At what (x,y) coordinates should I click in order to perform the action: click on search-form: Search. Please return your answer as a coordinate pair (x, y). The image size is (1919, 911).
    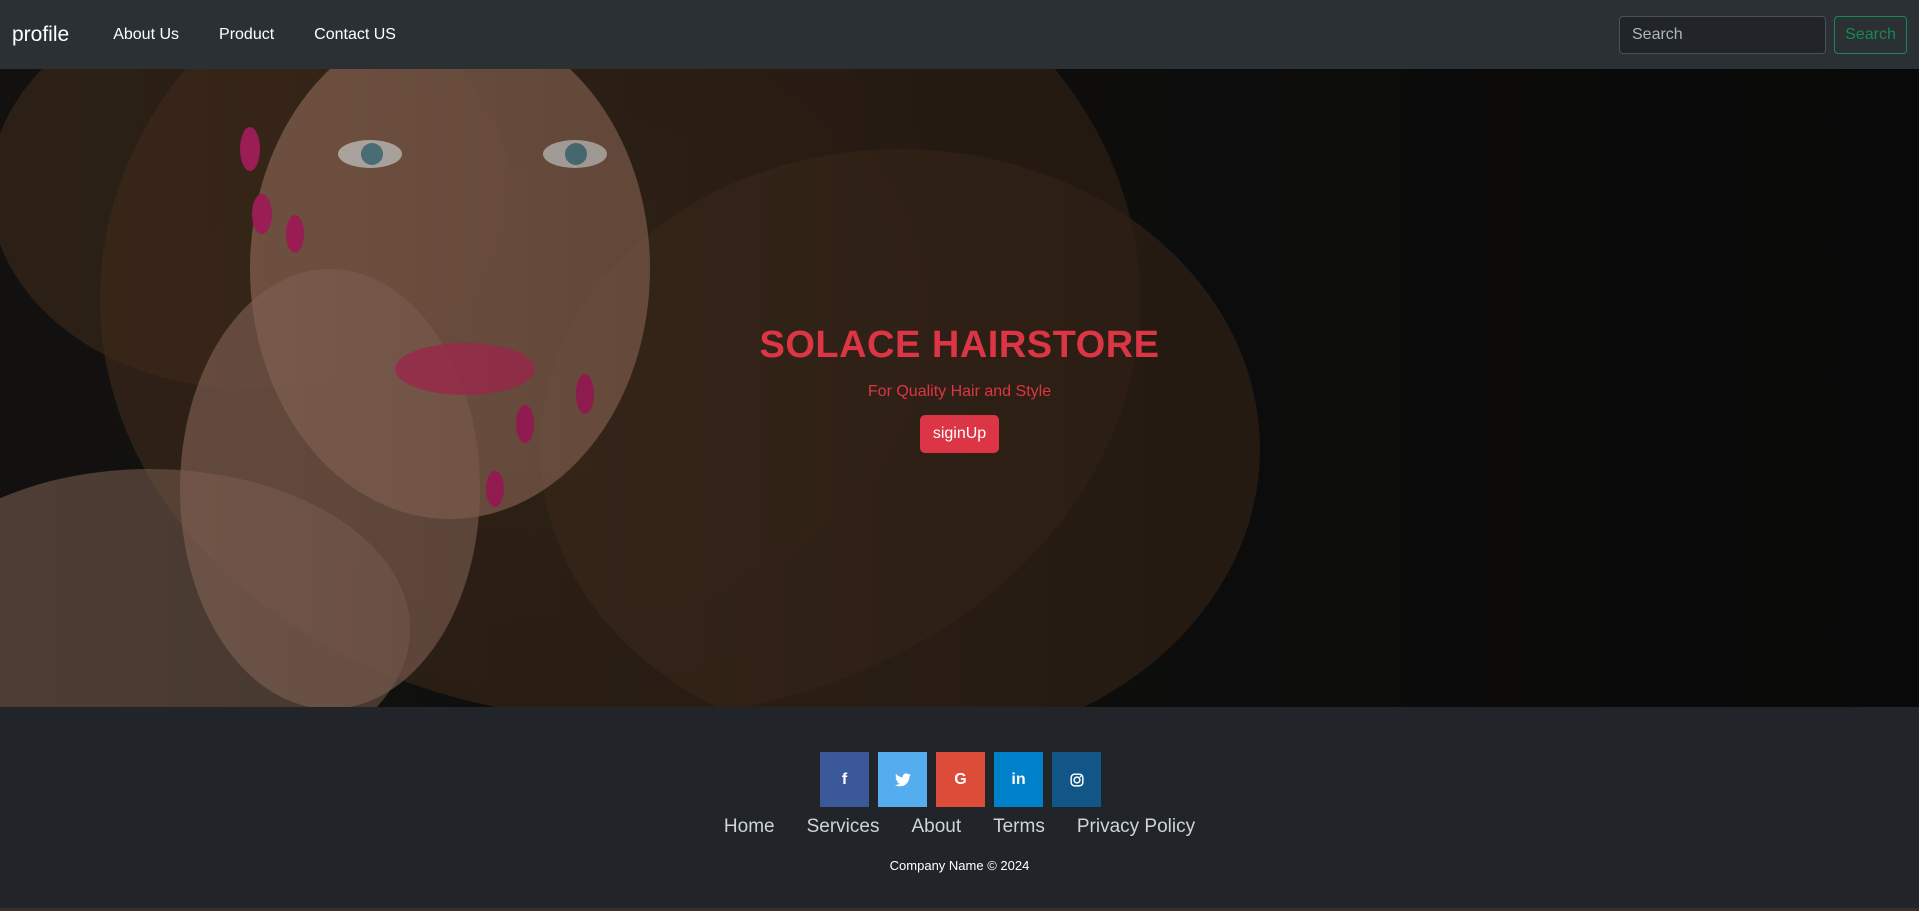
    Looking at the image, I should click on (1763, 34).